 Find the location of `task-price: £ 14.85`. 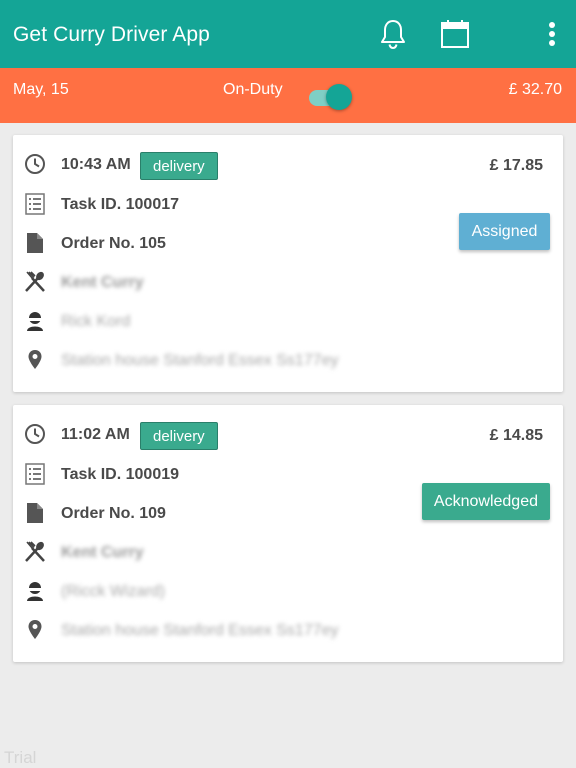

task-price: £ 14.85 is located at coordinates (516, 435).